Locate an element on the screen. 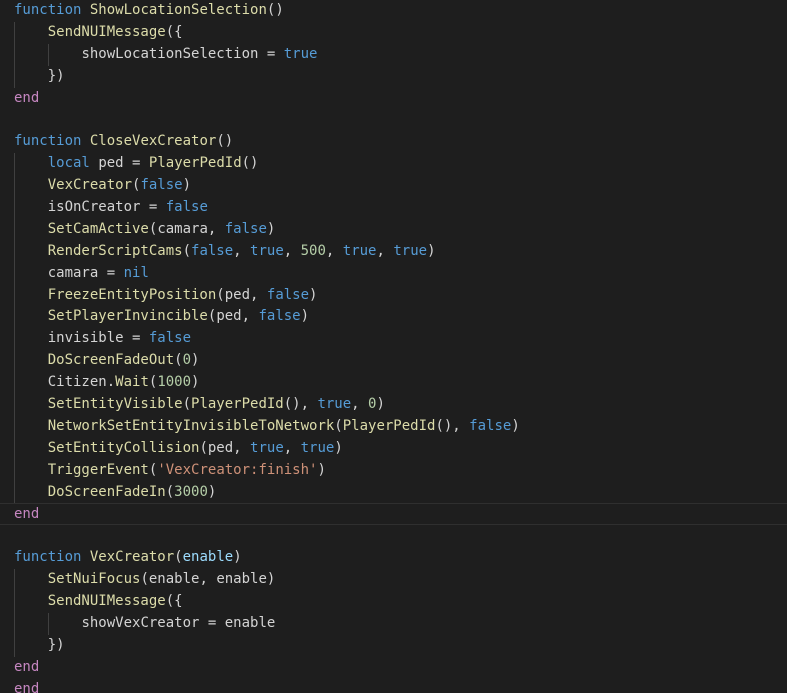 The width and height of the screenshot is (787, 693). code-token-op: . is located at coordinates (111, 382).